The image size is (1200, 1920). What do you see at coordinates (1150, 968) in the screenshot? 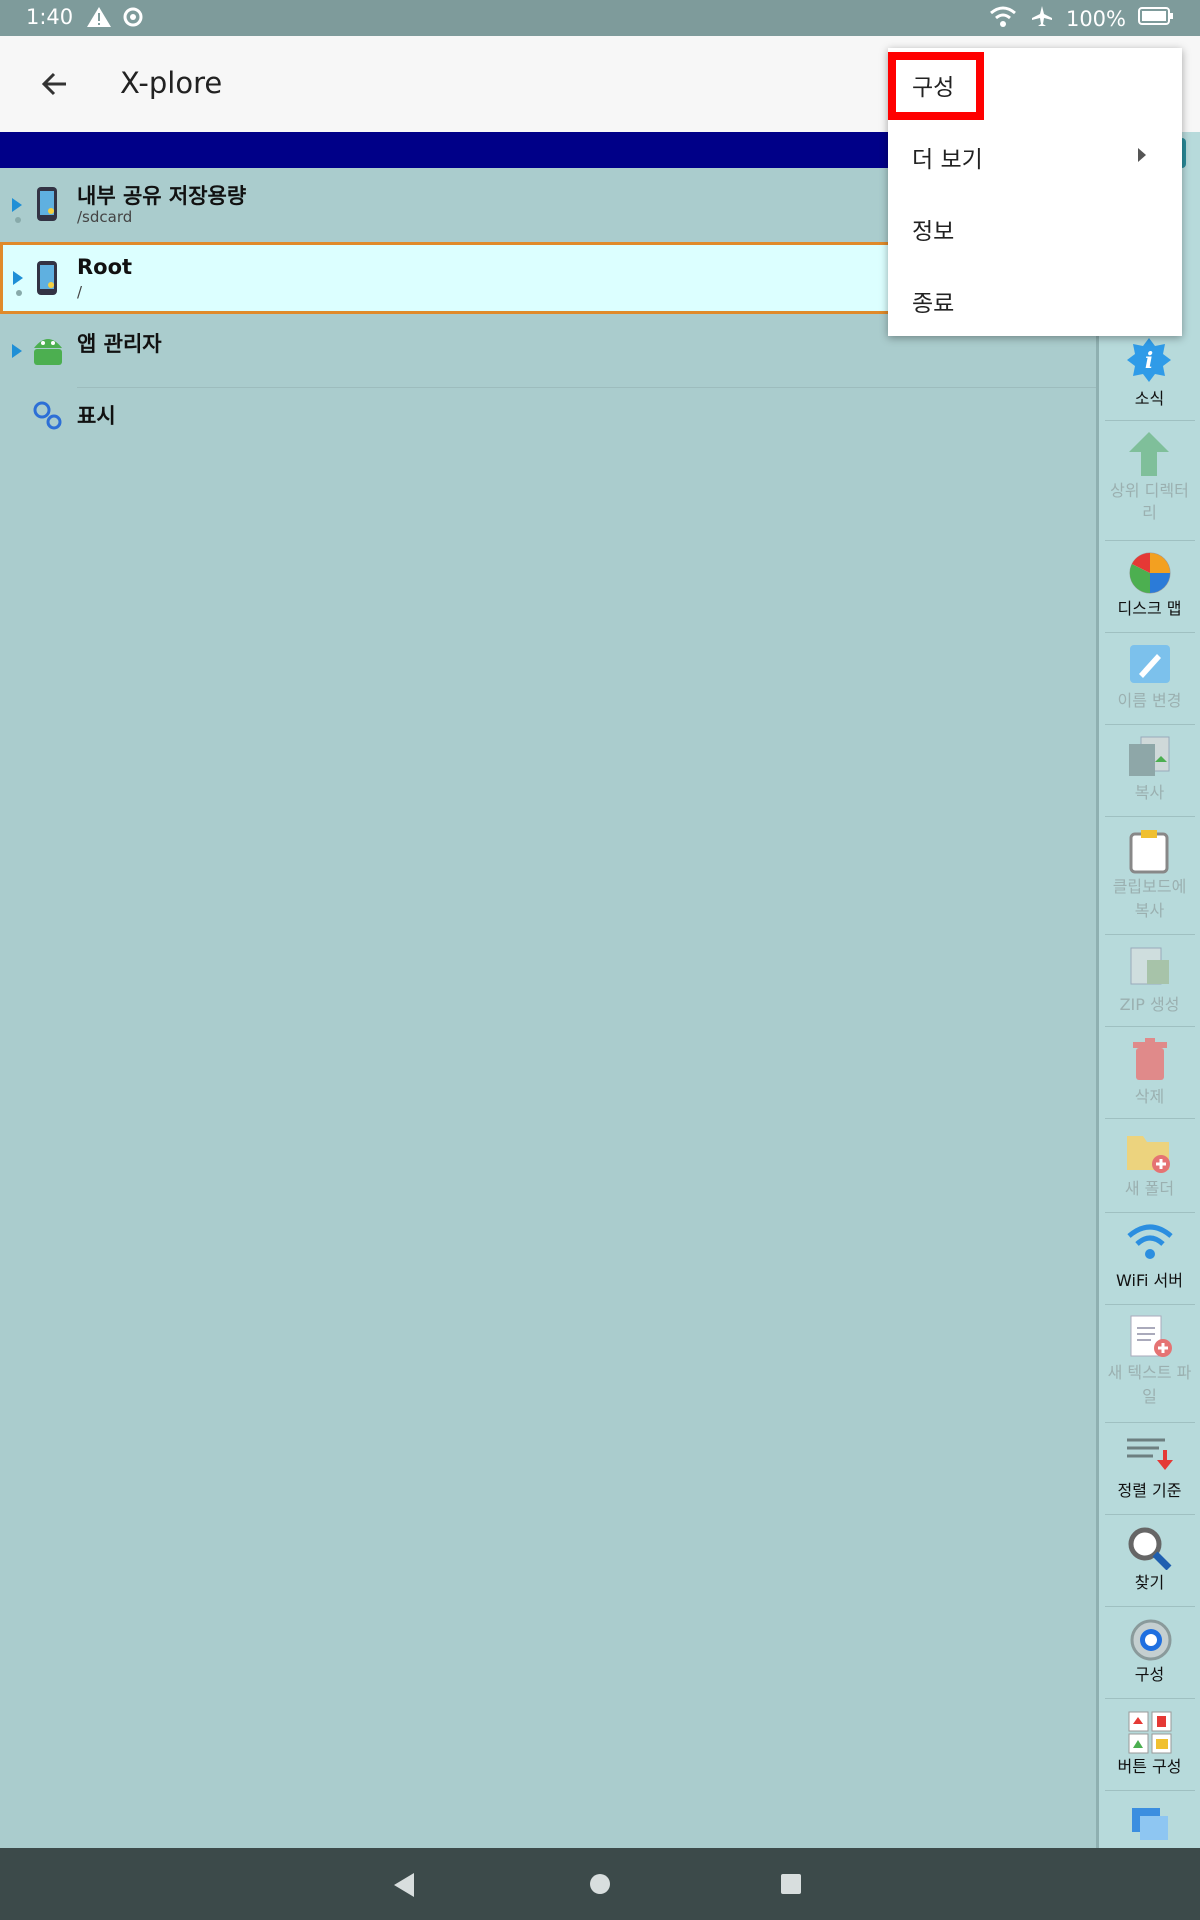
I see `zip-icon` at bounding box center [1150, 968].